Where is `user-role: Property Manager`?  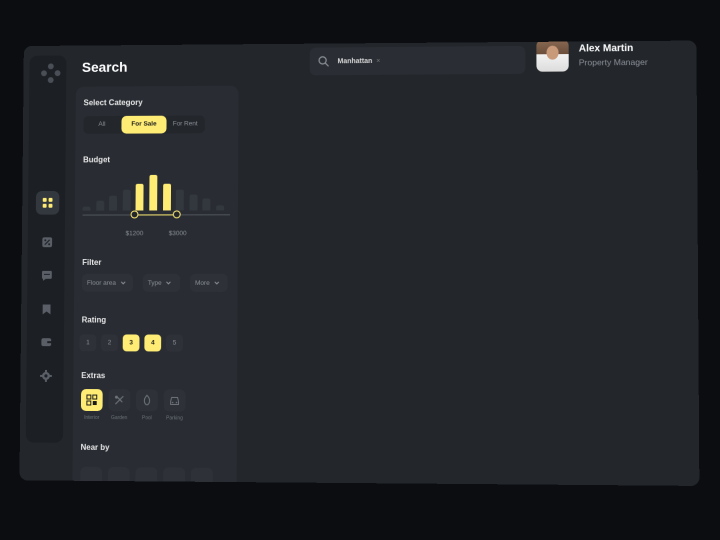
user-role: Property Manager is located at coordinates (613, 62).